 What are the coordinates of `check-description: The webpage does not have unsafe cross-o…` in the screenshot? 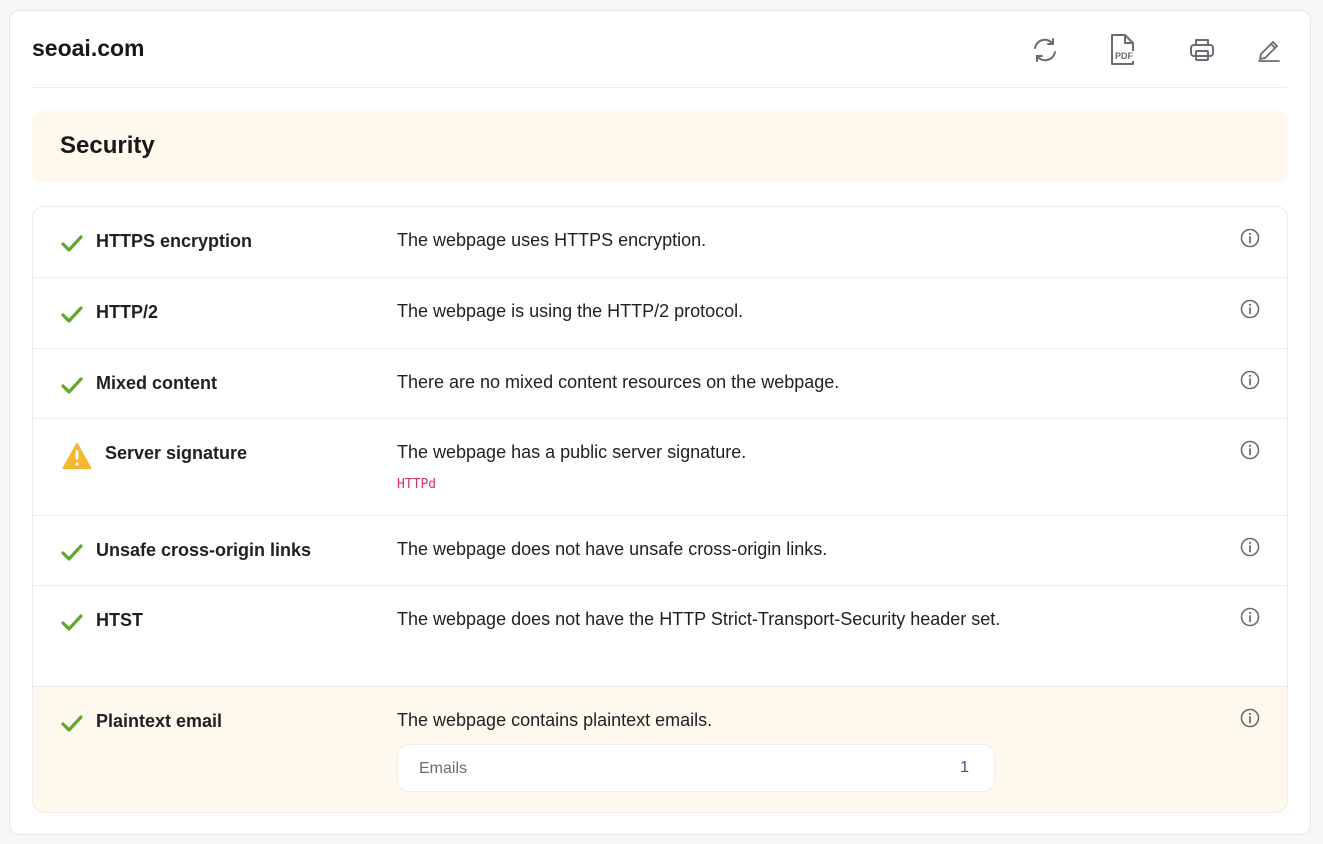 It's located at (612, 549).